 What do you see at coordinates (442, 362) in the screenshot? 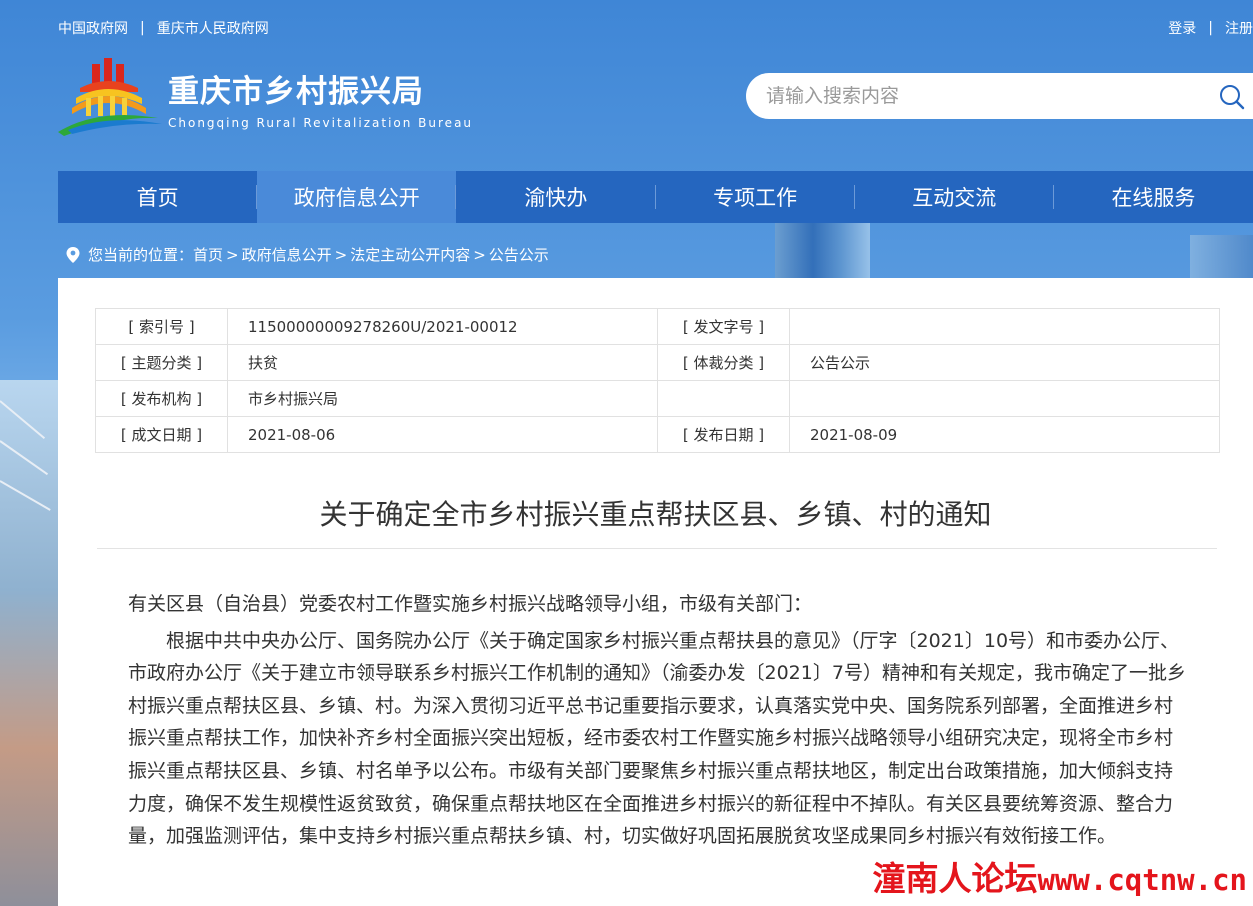
I see `topic-value: 扶贫` at bounding box center [442, 362].